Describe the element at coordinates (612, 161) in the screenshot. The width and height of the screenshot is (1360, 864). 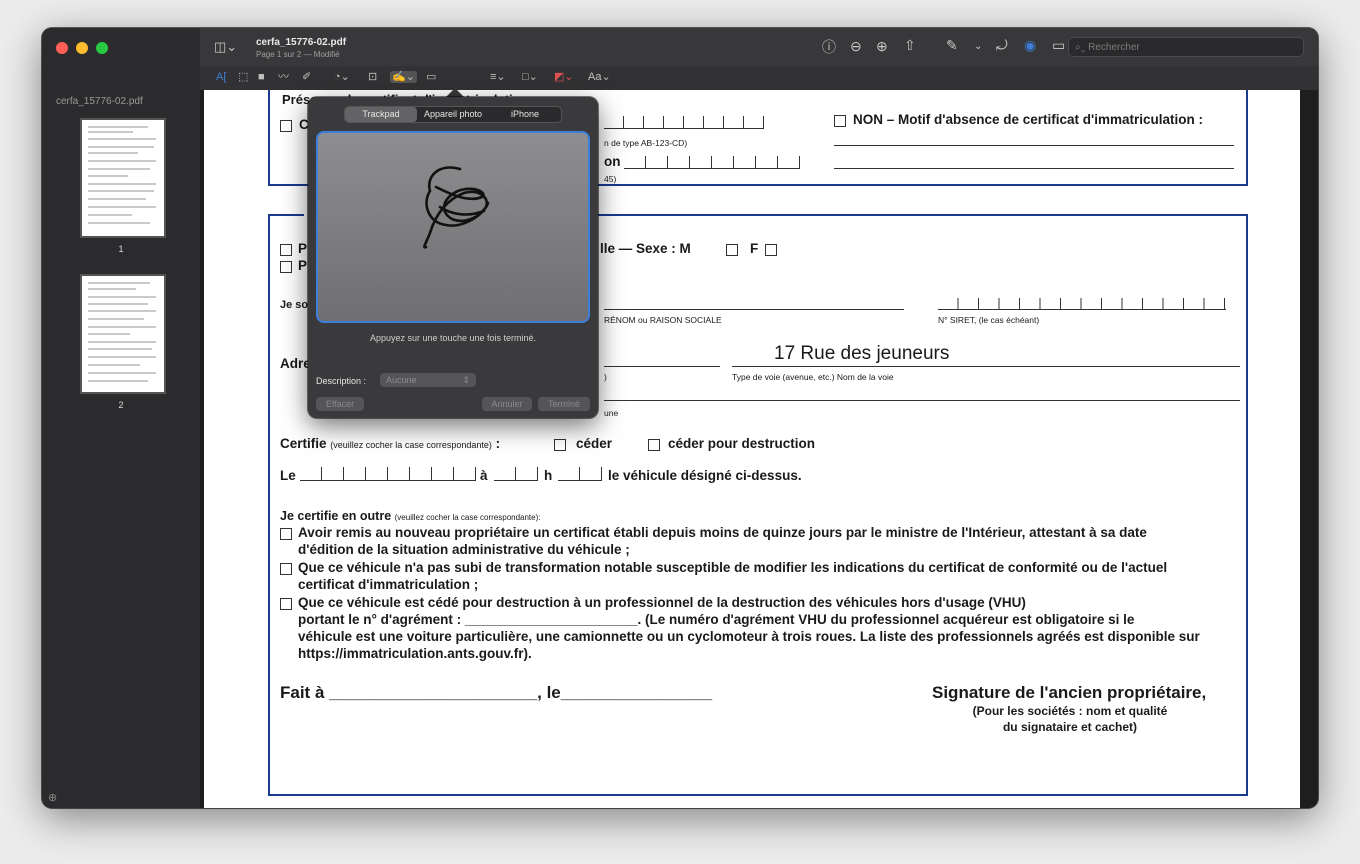
I see `s1-line2a: on` at that location.